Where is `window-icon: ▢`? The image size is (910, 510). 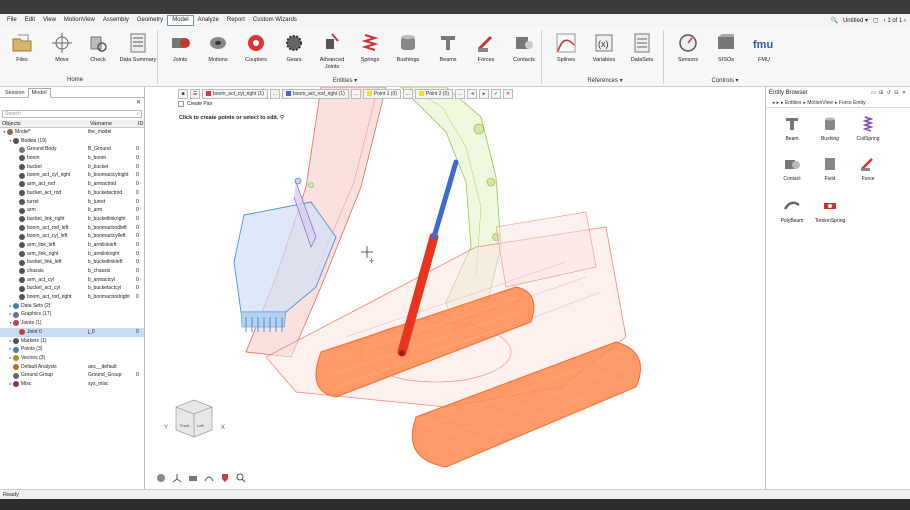 window-icon: ▢ is located at coordinates (876, 20).